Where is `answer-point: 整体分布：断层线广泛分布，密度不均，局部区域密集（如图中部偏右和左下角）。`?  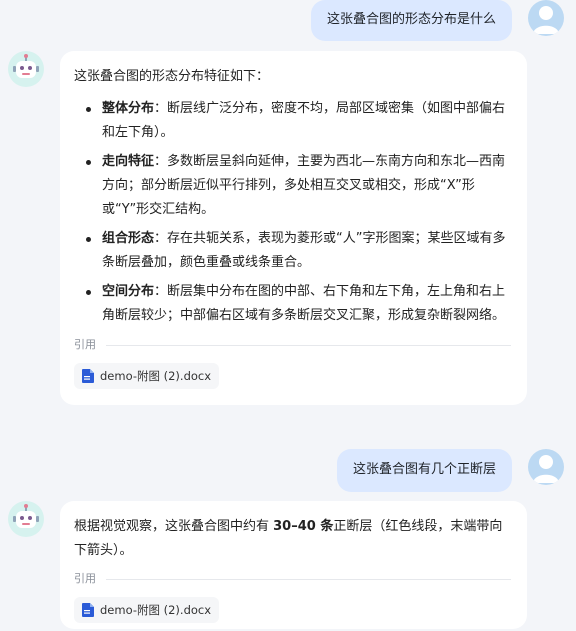
answer-point: 整体分布：断层线广泛分布，密度不均，局部区域密集（如图中部偏右和左下角）。 is located at coordinates (298, 121).